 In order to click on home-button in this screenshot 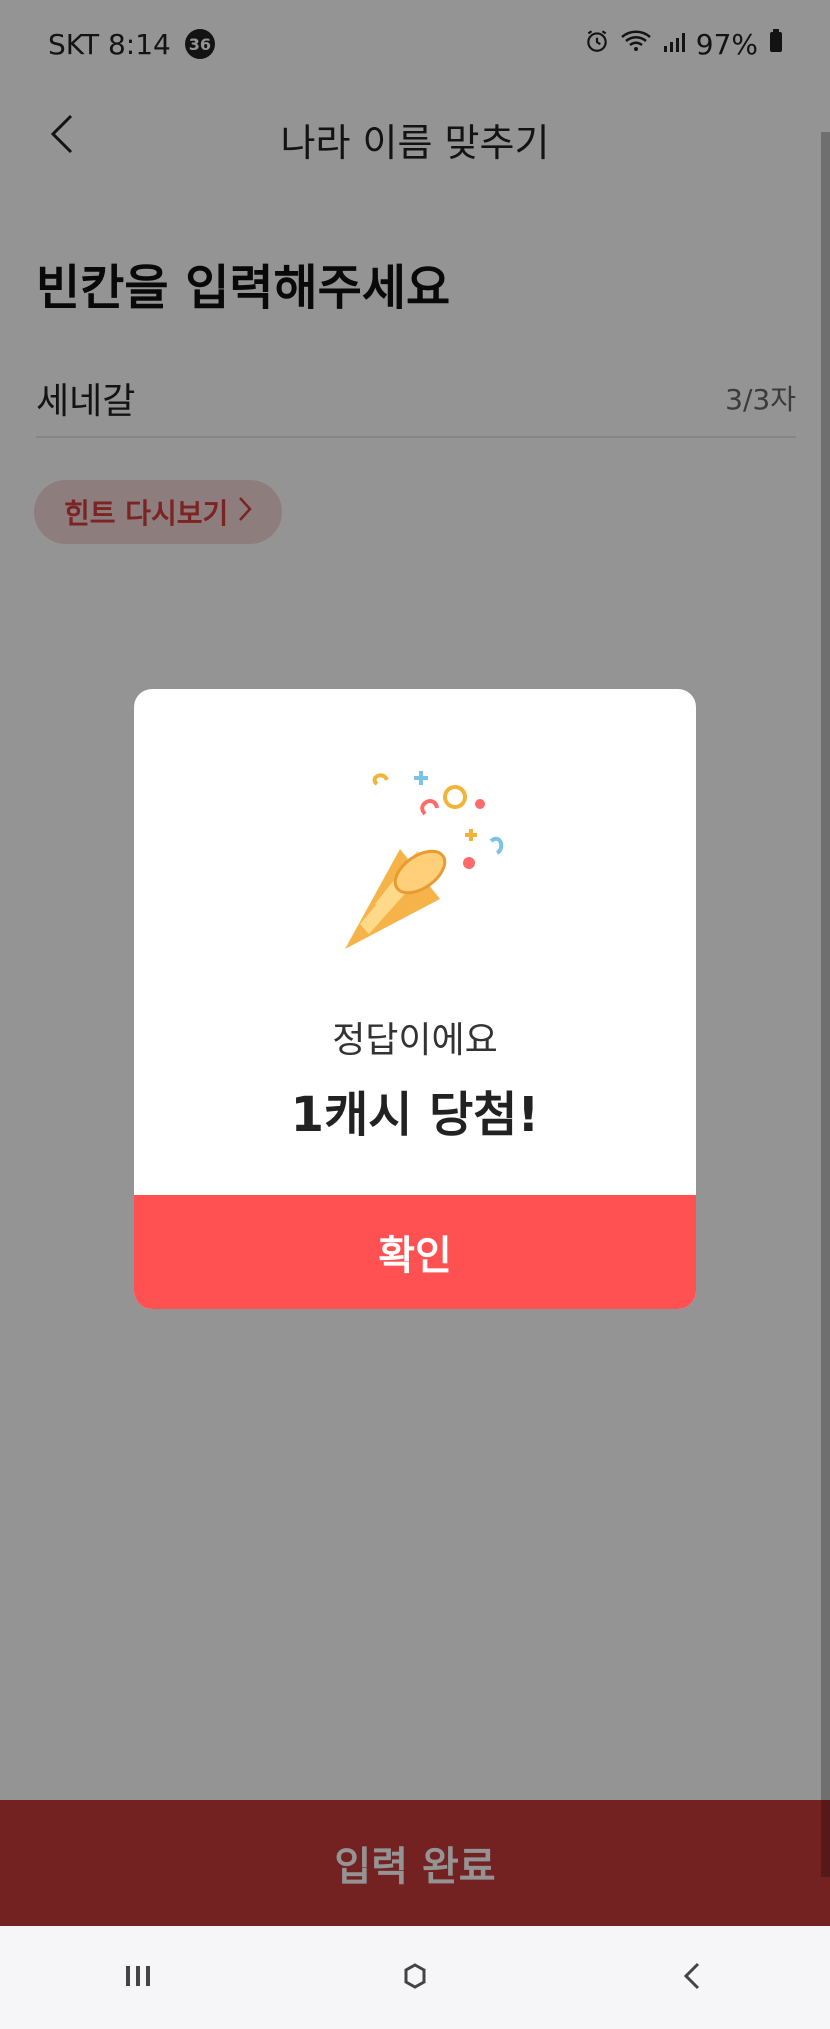, I will do `click(415, 1978)`.